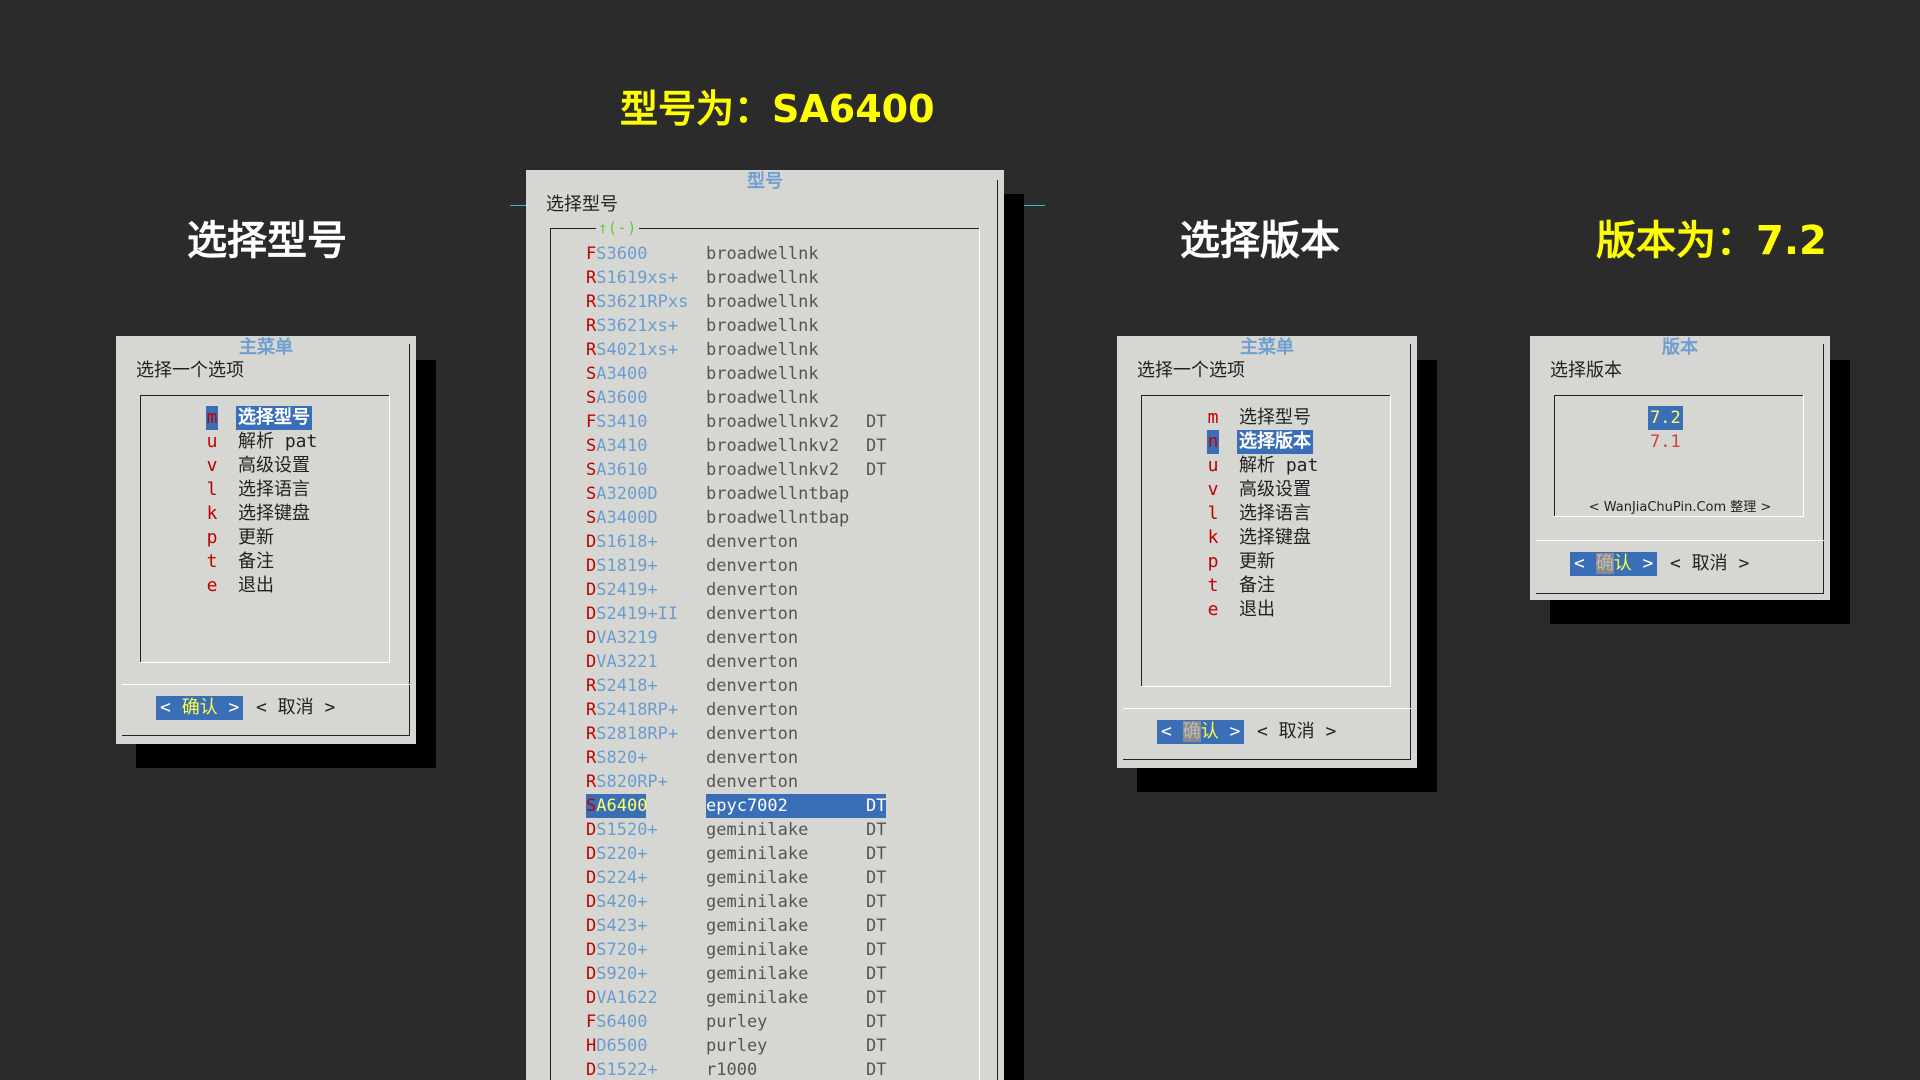 The width and height of the screenshot is (1920, 1080). I want to click on model-name: DVA1622, so click(622, 998).